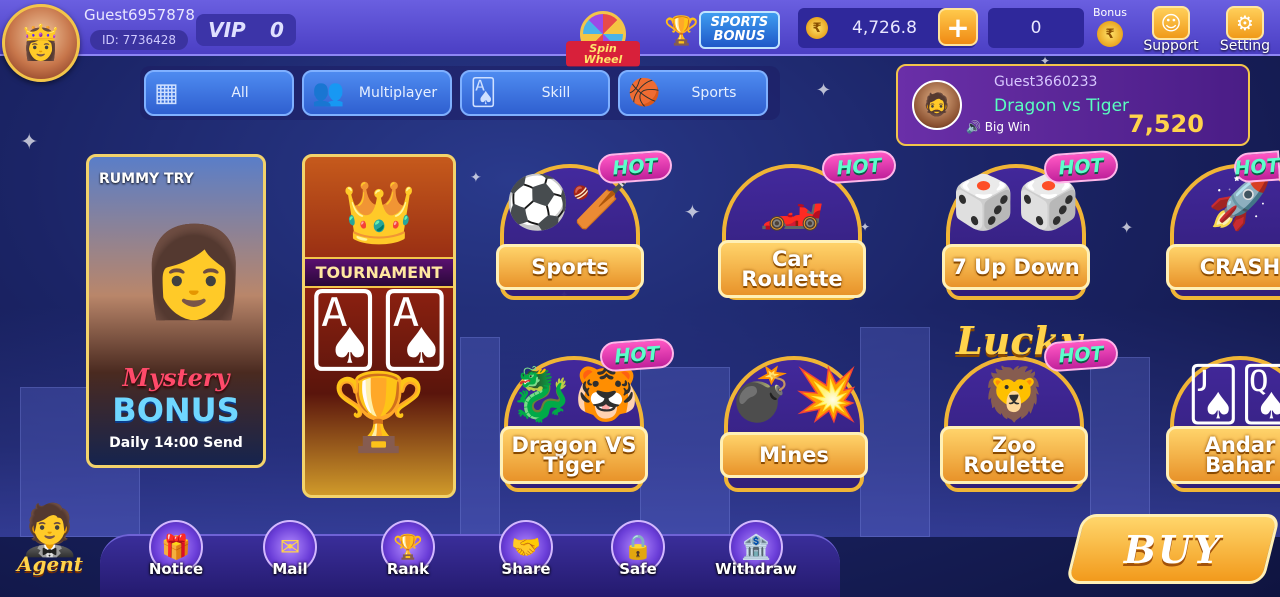 Image resolution: width=1280 pixels, height=597 pixels. What do you see at coordinates (290, 569) in the screenshot?
I see `nav-label: Mail` at bounding box center [290, 569].